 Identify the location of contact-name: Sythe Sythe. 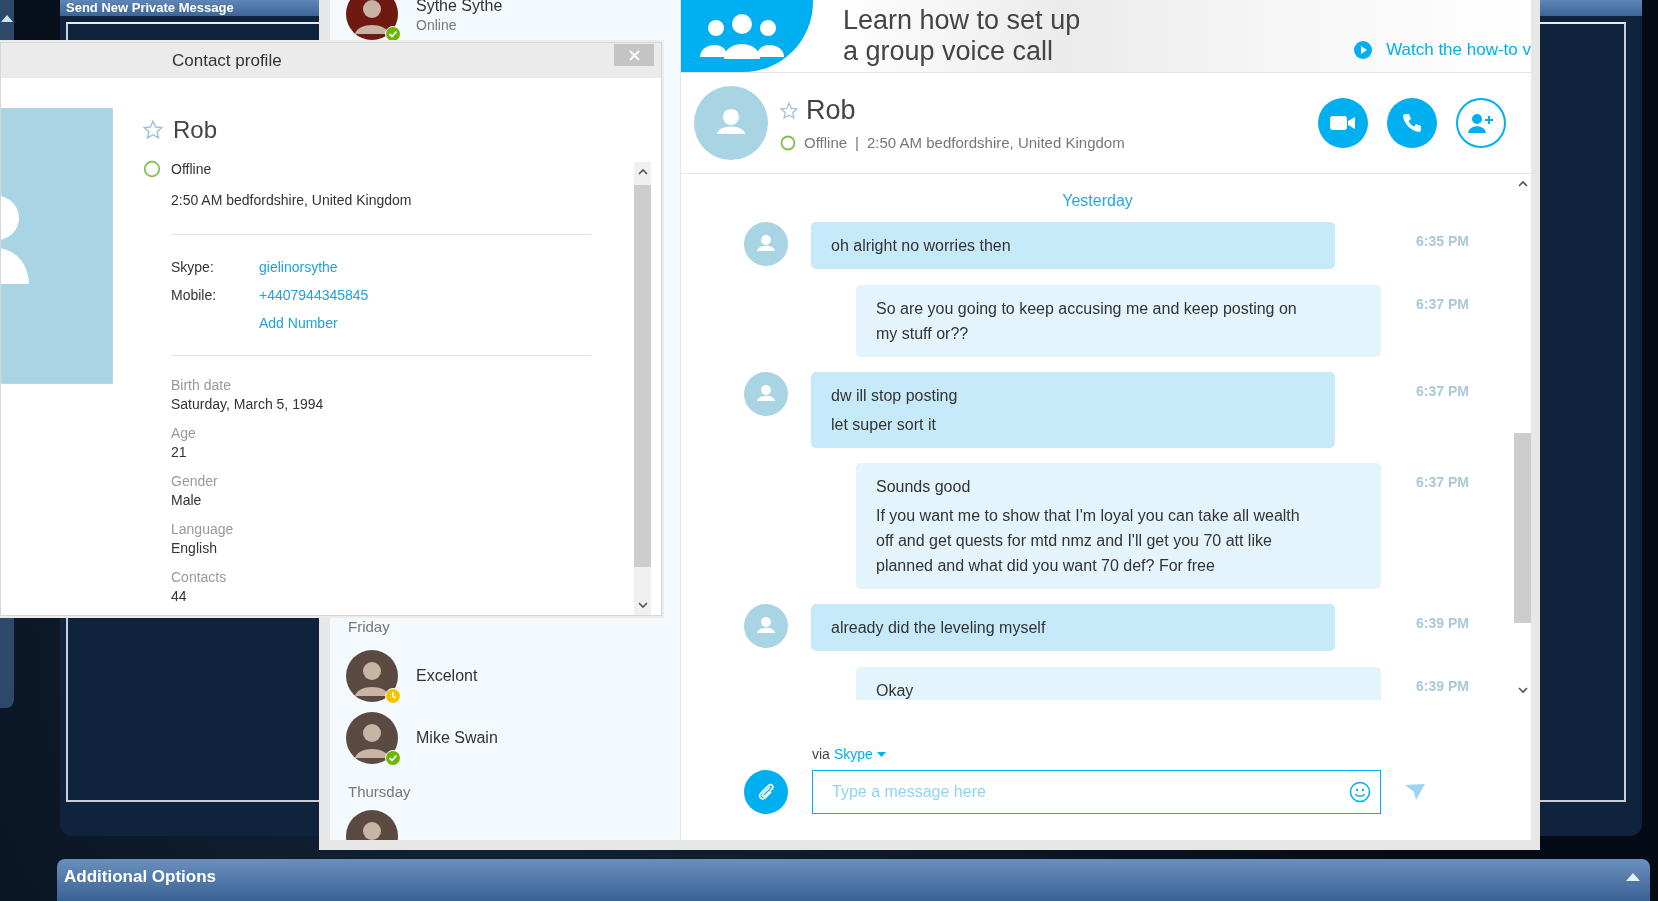
(459, 7).